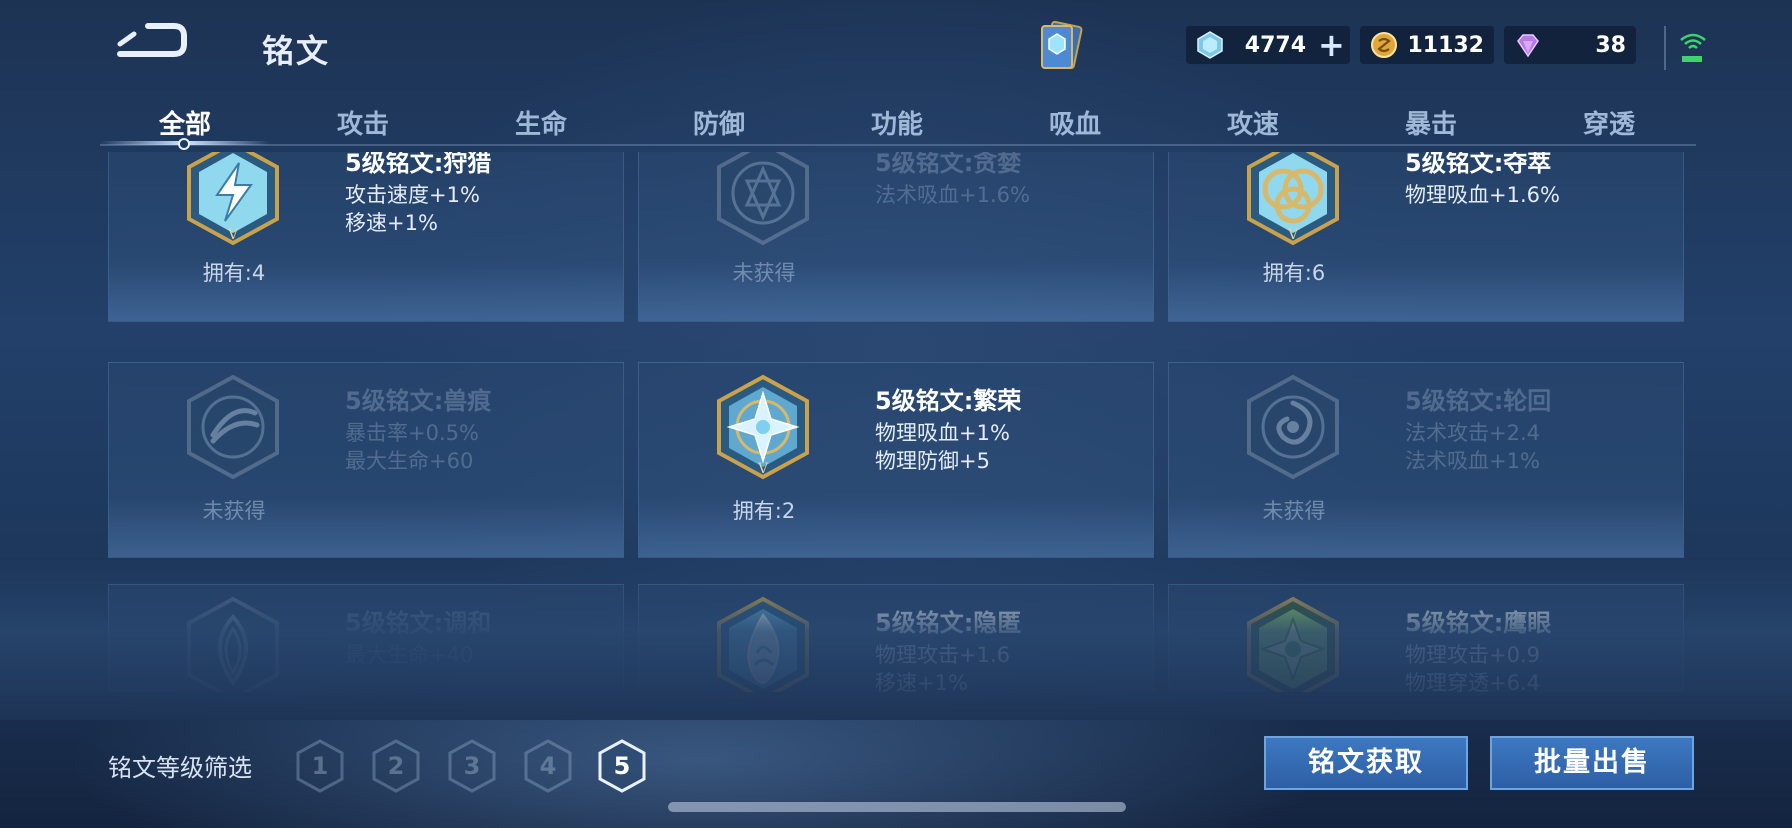 The image size is (1792, 828). I want to click on level-filter-5: 5, so click(622, 766).